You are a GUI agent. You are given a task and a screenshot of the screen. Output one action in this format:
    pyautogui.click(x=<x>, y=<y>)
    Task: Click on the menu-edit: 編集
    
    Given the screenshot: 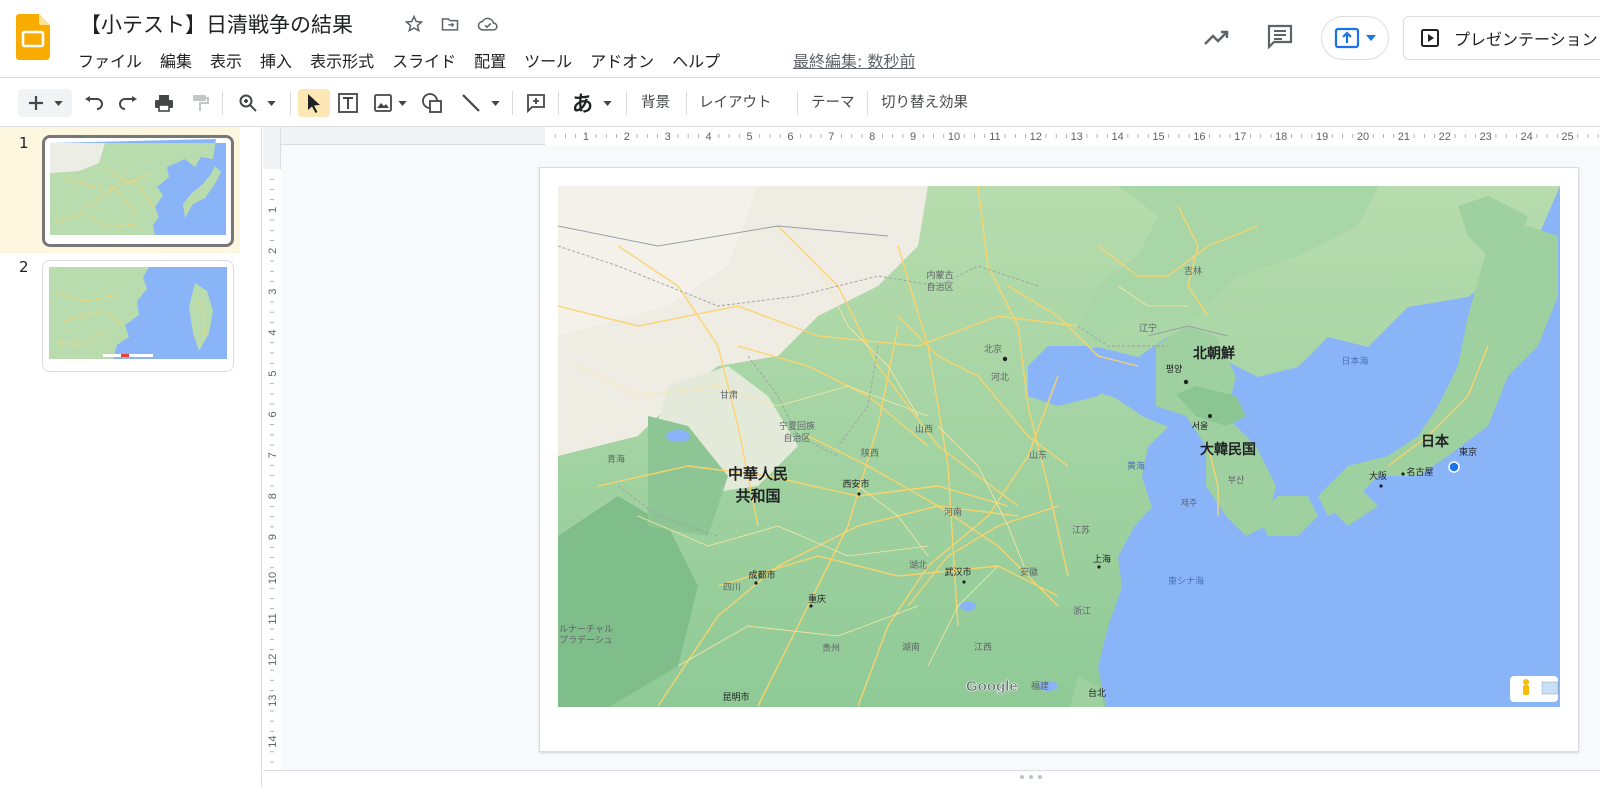 What is the action you would take?
    pyautogui.click(x=176, y=60)
    